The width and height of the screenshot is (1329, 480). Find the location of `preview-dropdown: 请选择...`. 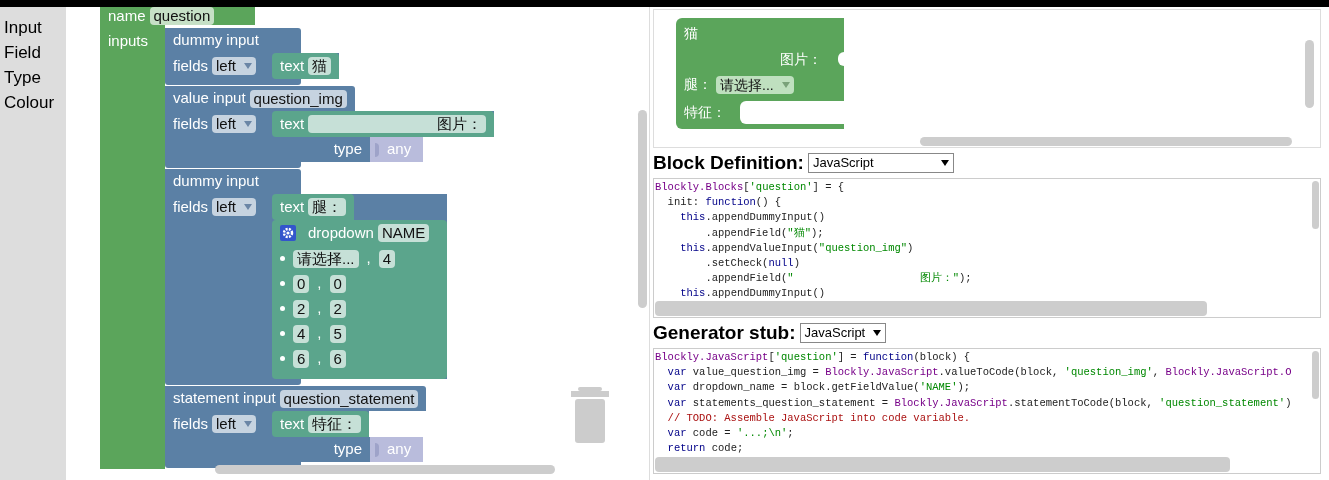

preview-dropdown: 请选择... is located at coordinates (755, 84).